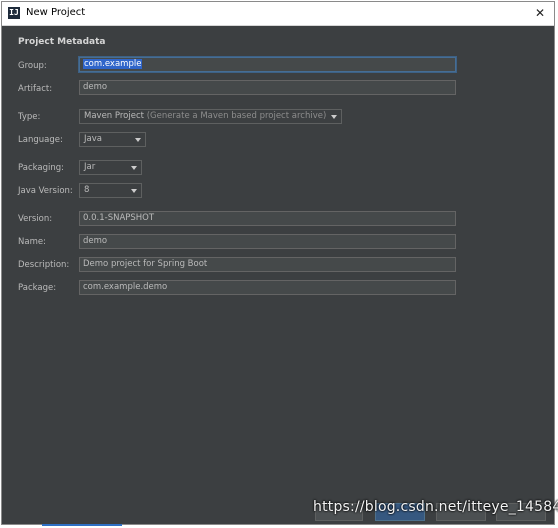  I want to click on java-version-dropdown: 8, so click(110, 190).